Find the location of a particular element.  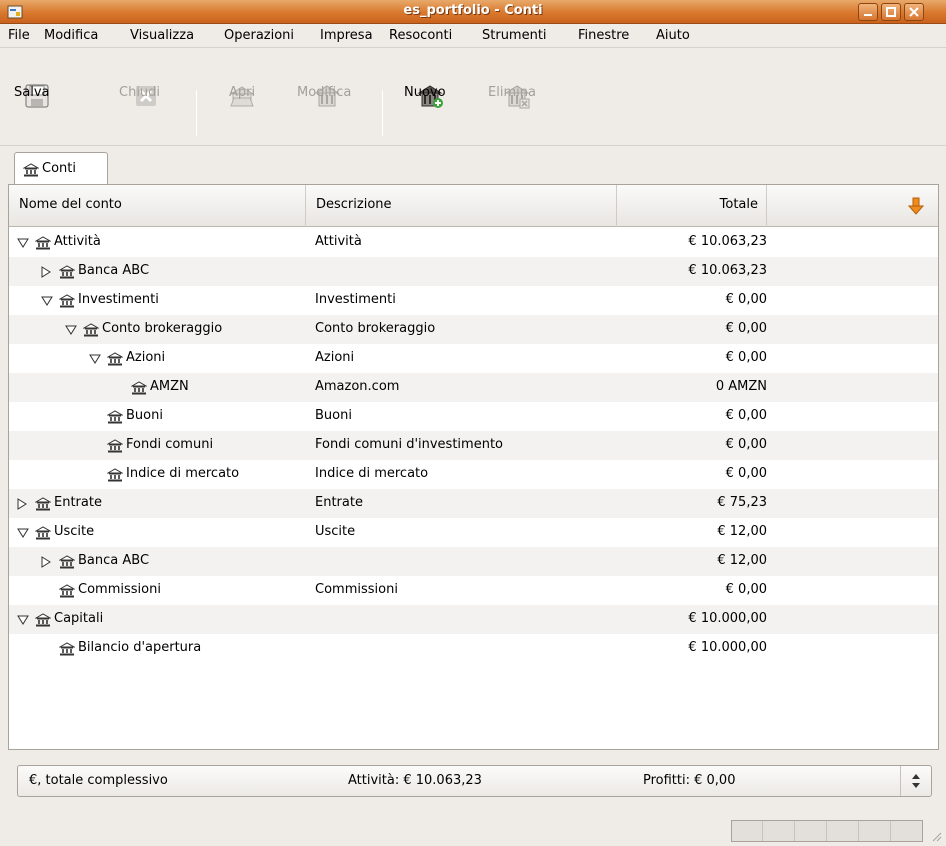

account-description: Entrate is located at coordinates (339, 502).